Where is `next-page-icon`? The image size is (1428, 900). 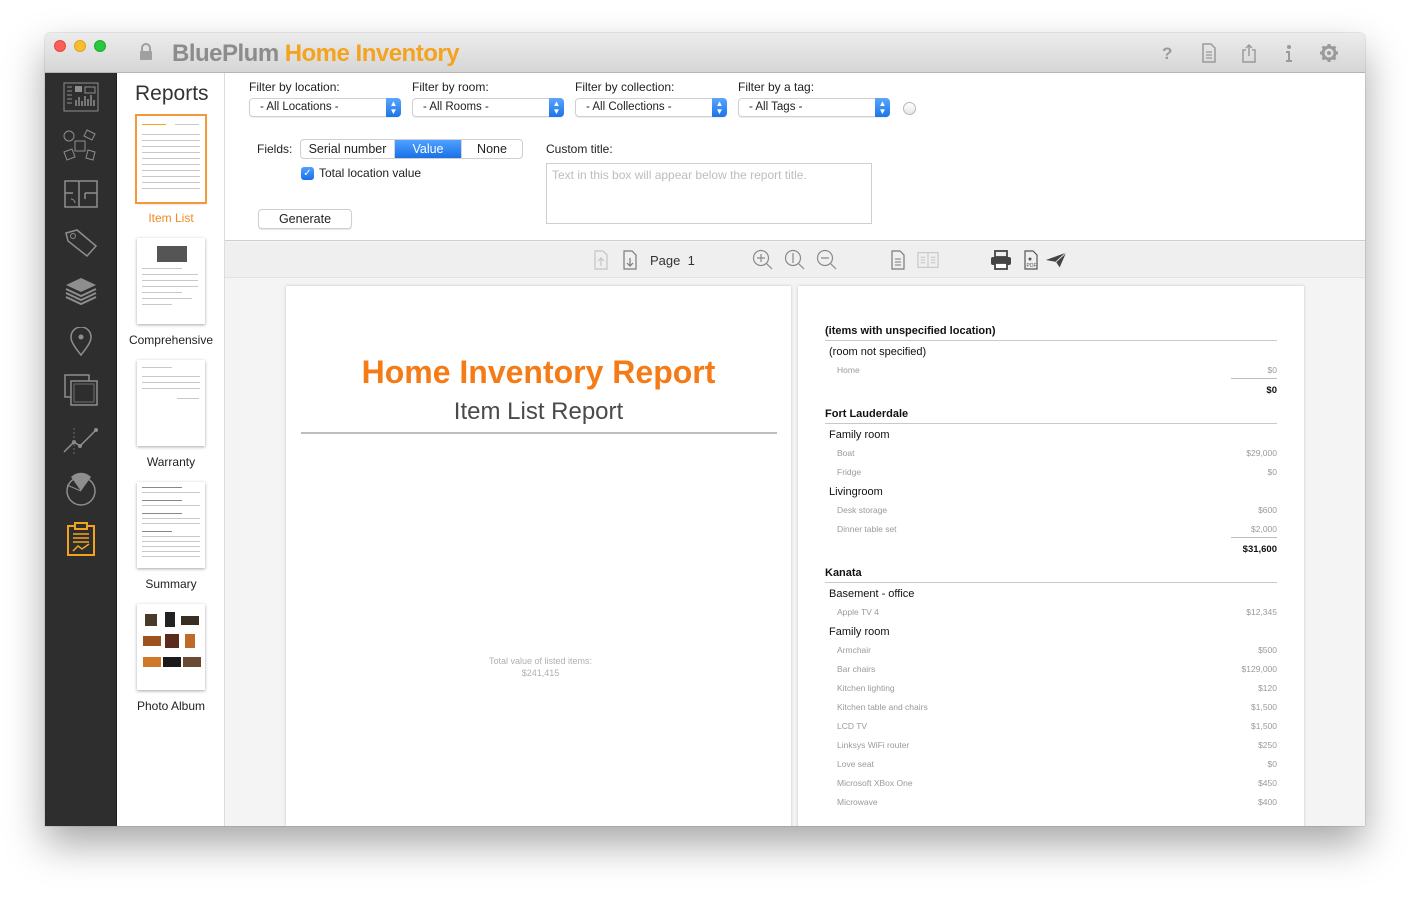 next-page-icon is located at coordinates (630, 260).